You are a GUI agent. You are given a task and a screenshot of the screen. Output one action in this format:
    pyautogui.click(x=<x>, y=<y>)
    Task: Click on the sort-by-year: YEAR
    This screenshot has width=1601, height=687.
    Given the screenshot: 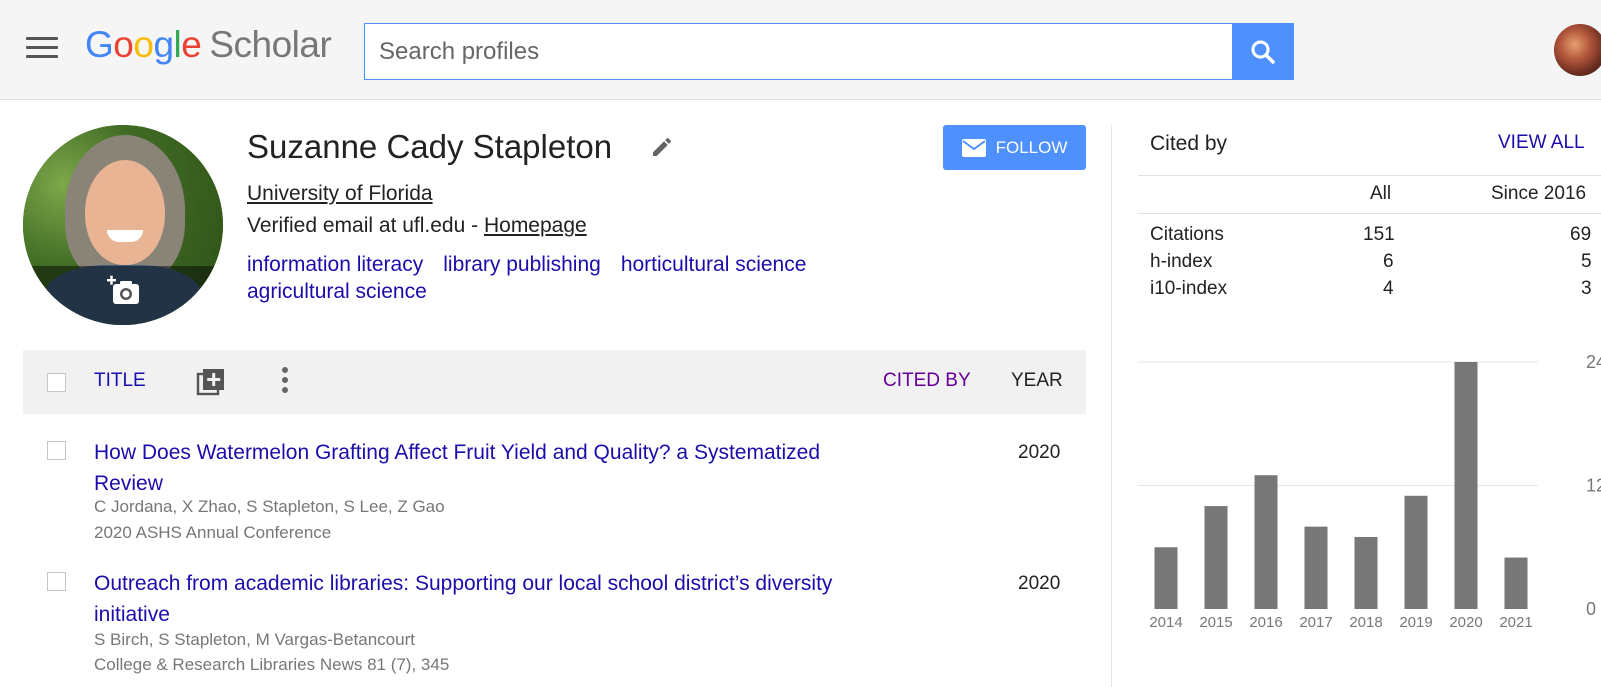 What is the action you would take?
    pyautogui.click(x=1037, y=381)
    